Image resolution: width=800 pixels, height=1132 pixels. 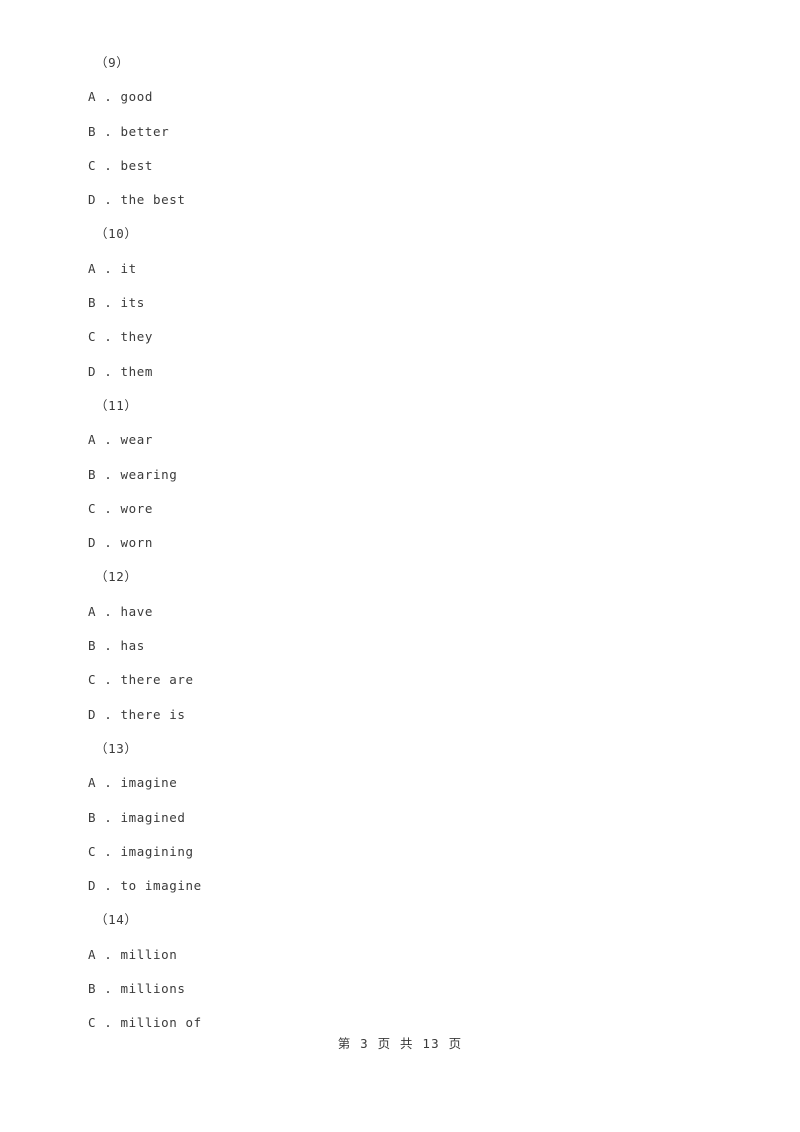 I want to click on question-number: （12）, so click(x=116, y=577).